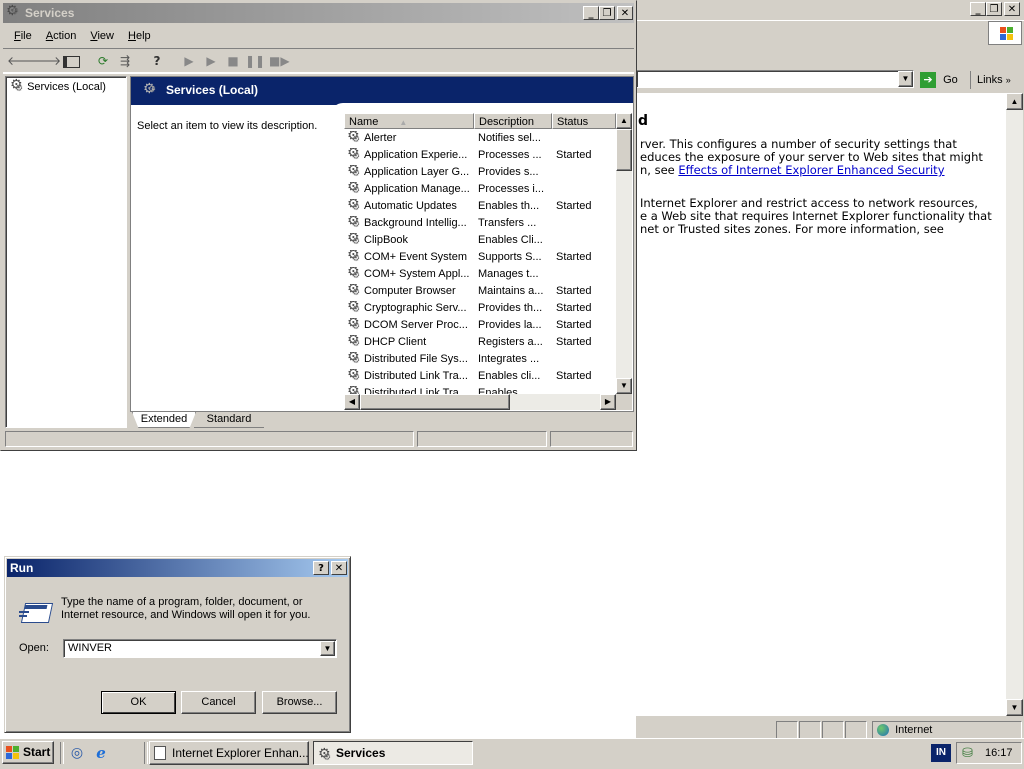  What do you see at coordinates (102, 36) in the screenshot?
I see `menu-view: View` at bounding box center [102, 36].